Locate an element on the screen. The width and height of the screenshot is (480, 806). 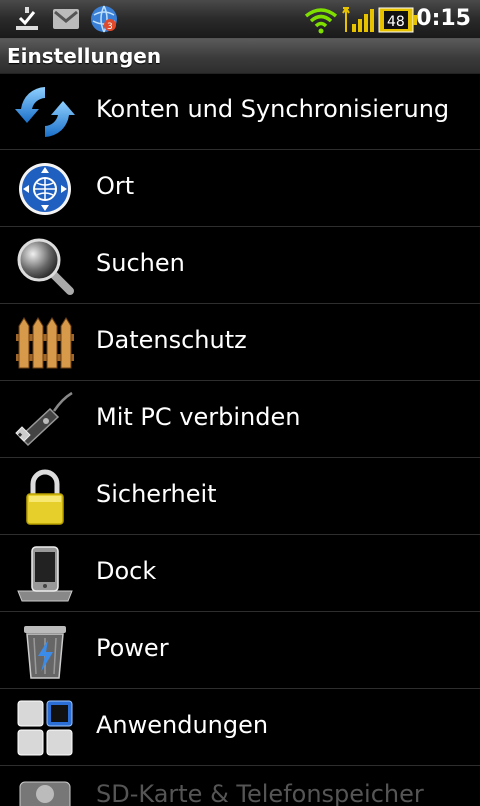
settings-item-label: SD-Karte & Telefonspeicher is located at coordinates (260, 793).